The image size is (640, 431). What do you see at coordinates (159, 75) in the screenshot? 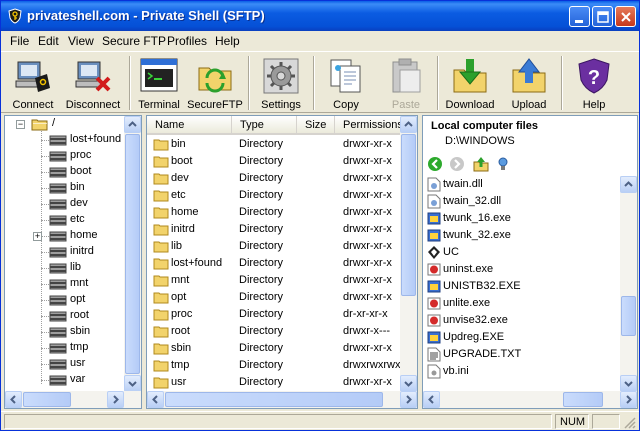
I see `terminal-icon` at bounding box center [159, 75].